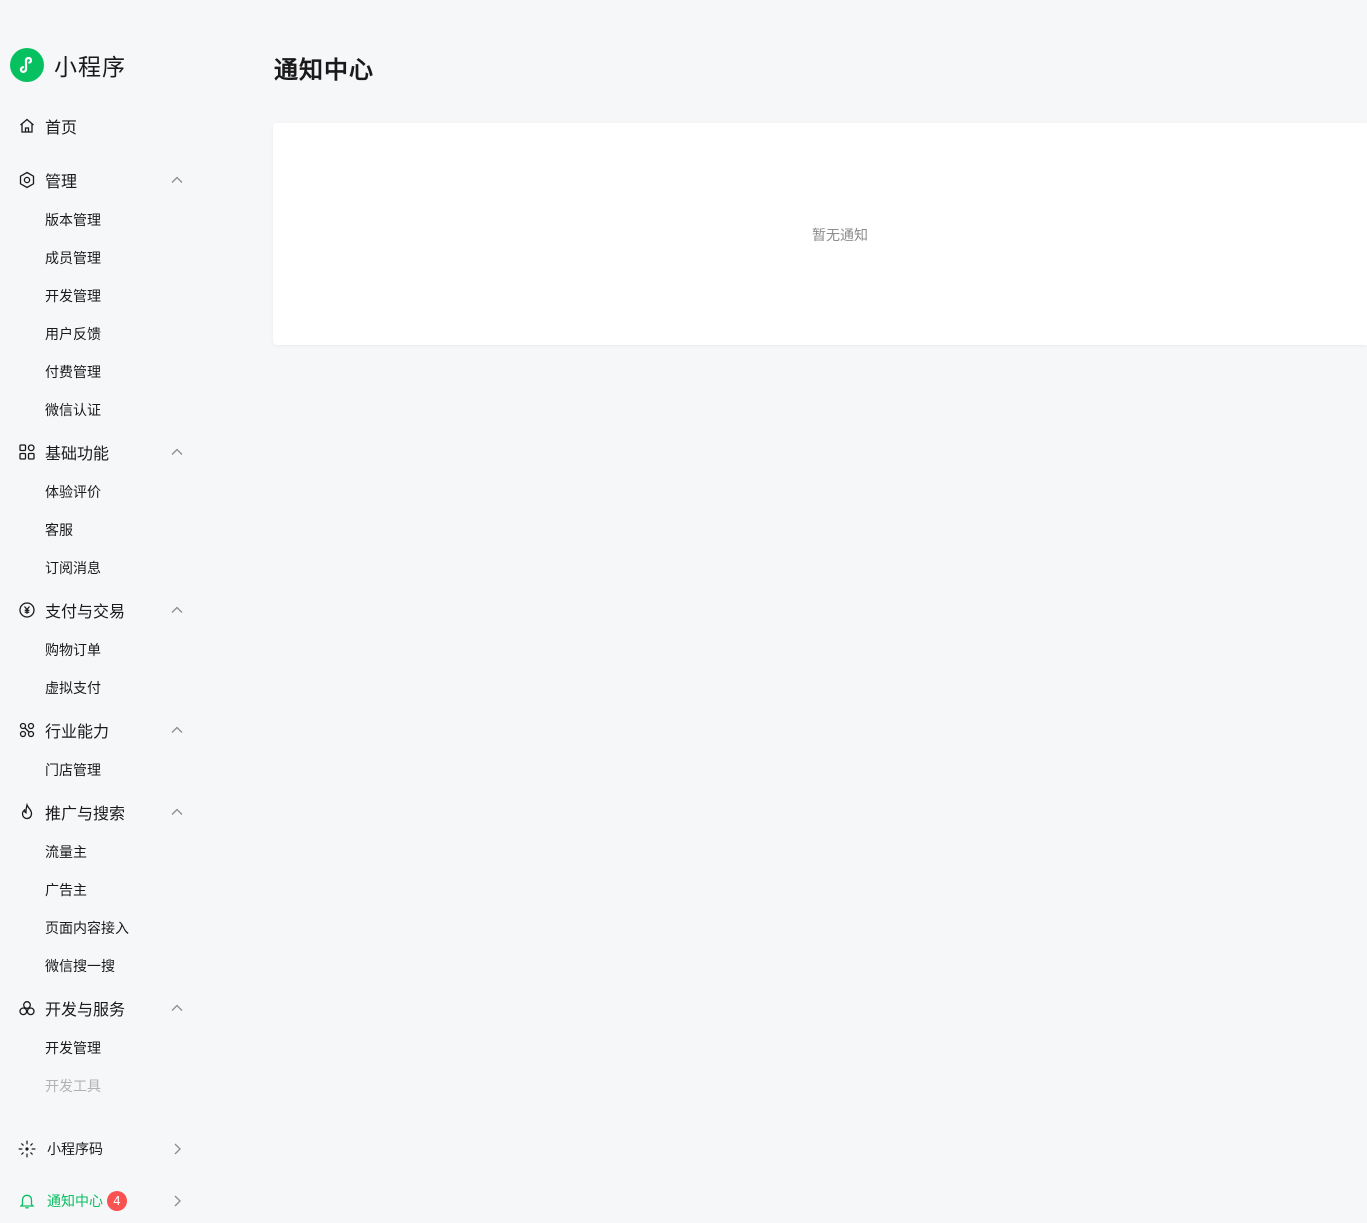 The height and width of the screenshot is (1223, 1367). What do you see at coordinates (77, 731) in the screenshot?
I see `nav-industry-label: 行业能力` at bounding box center [77, 731].